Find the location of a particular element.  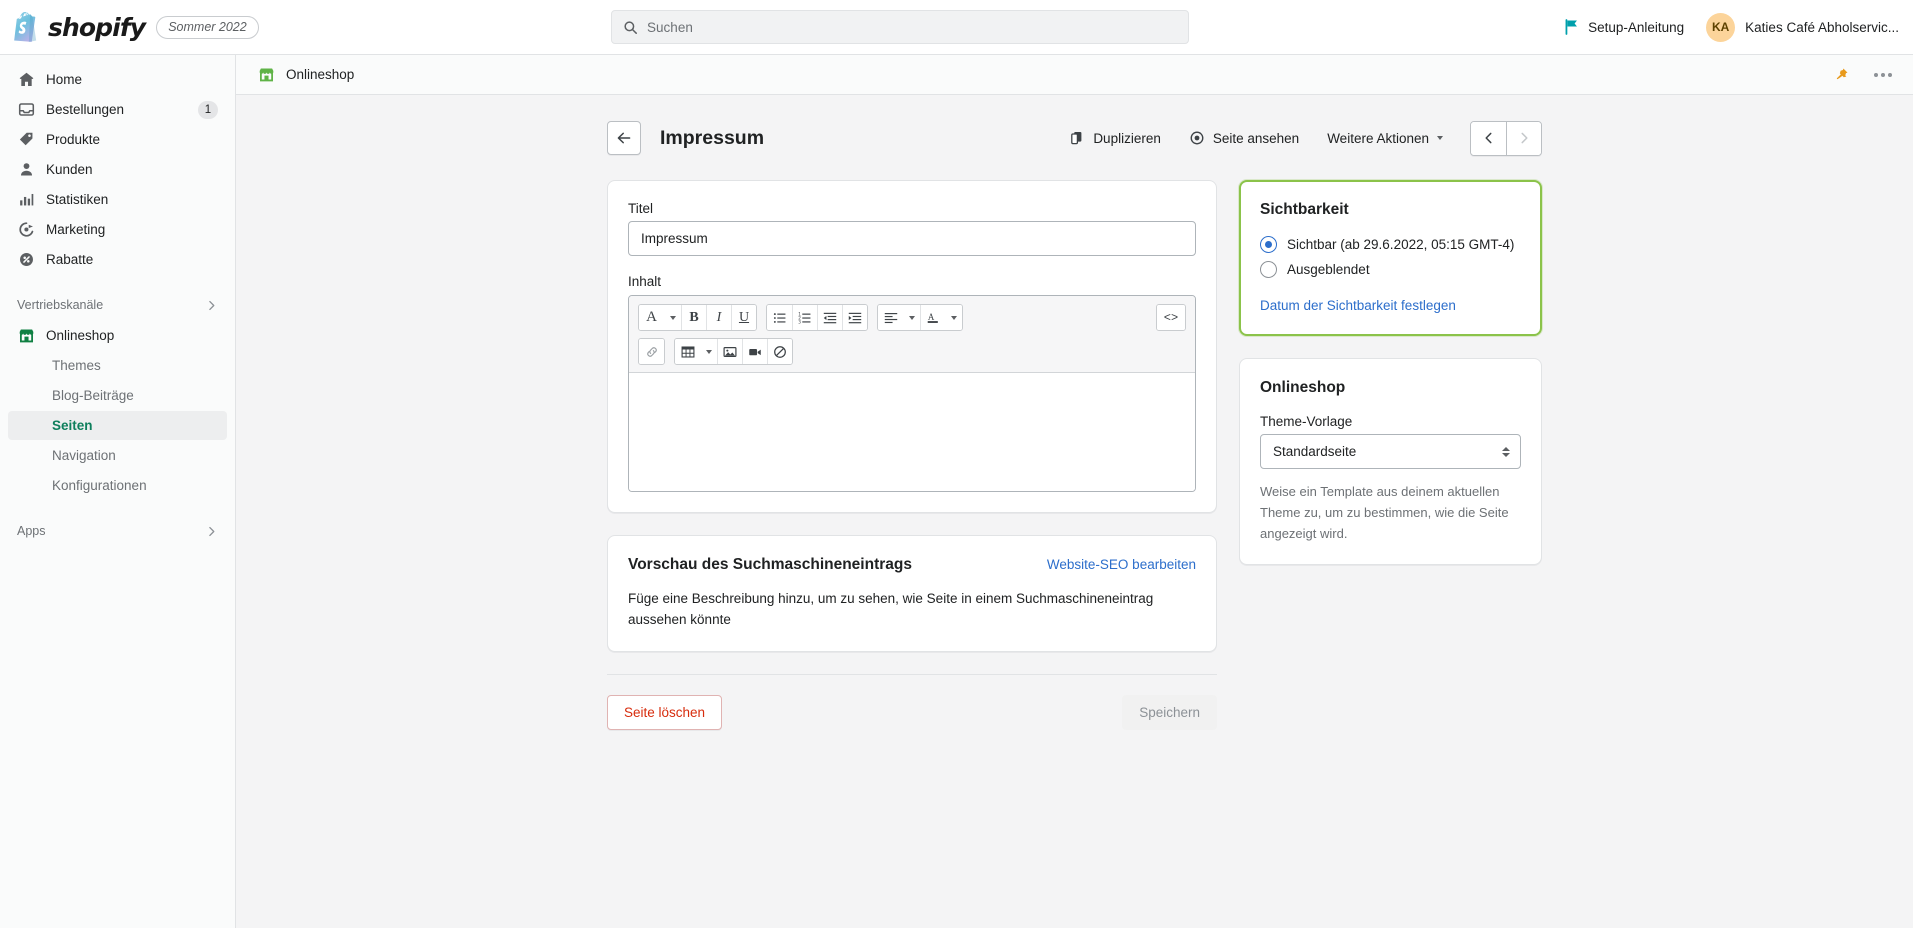

radio-hidden is located at coordinates (1268, 269).